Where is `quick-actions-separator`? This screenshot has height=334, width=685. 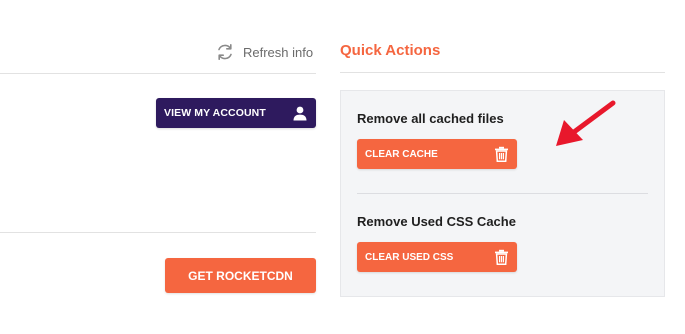
quick-actions-separator is located at coordinates (502, 193).